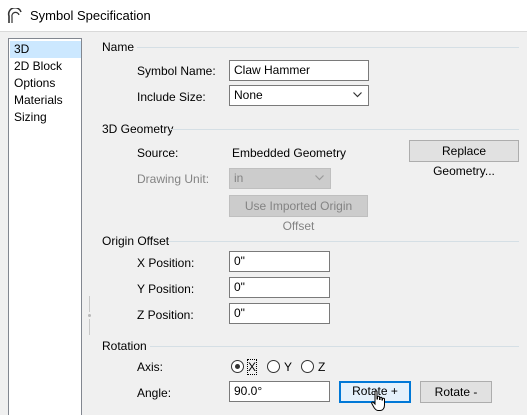 This screenshot has height=415, width=527. I want to click on title-bar: Symbol Specification, so click(263, 15).